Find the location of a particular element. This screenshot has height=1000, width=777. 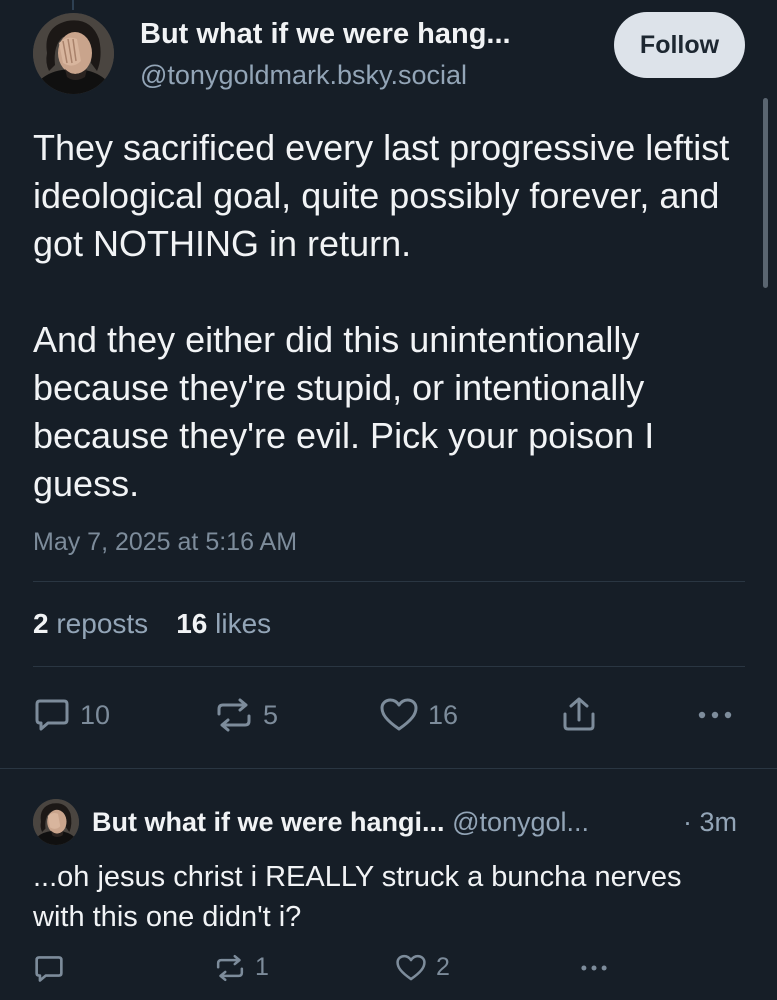

like-button: 16 is located at coordinates (419, 715).